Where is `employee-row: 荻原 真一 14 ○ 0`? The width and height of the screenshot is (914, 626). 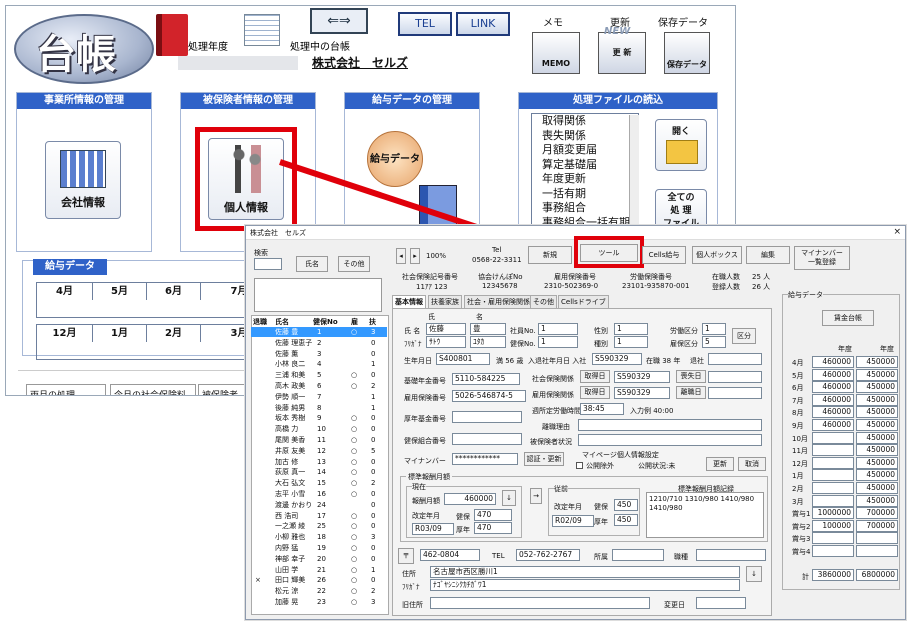 employee-row: 荻原 真一 14 ○ 0 is located at coordinates (319, 472).